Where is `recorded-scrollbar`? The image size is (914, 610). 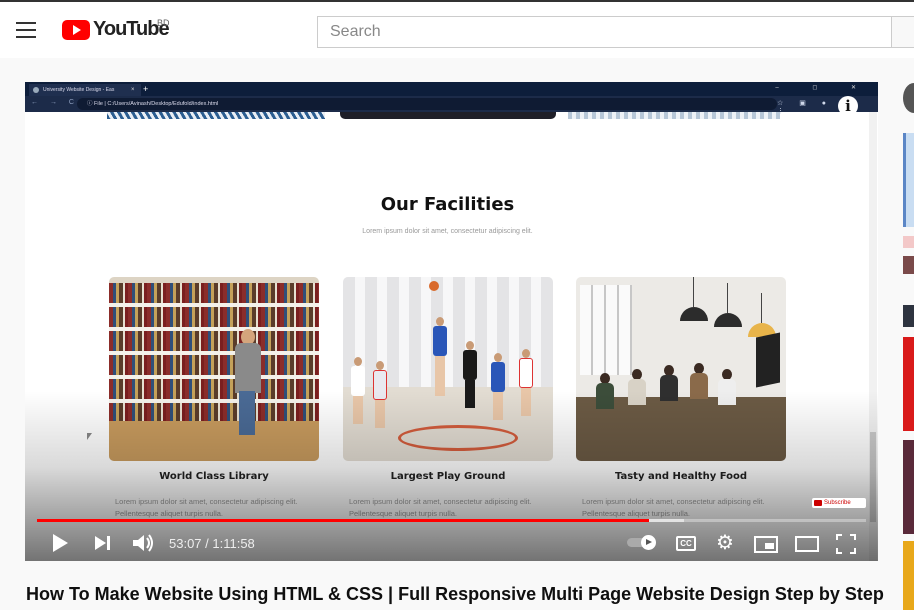
recorded-scrollbar is located at coordinates (873, 336).